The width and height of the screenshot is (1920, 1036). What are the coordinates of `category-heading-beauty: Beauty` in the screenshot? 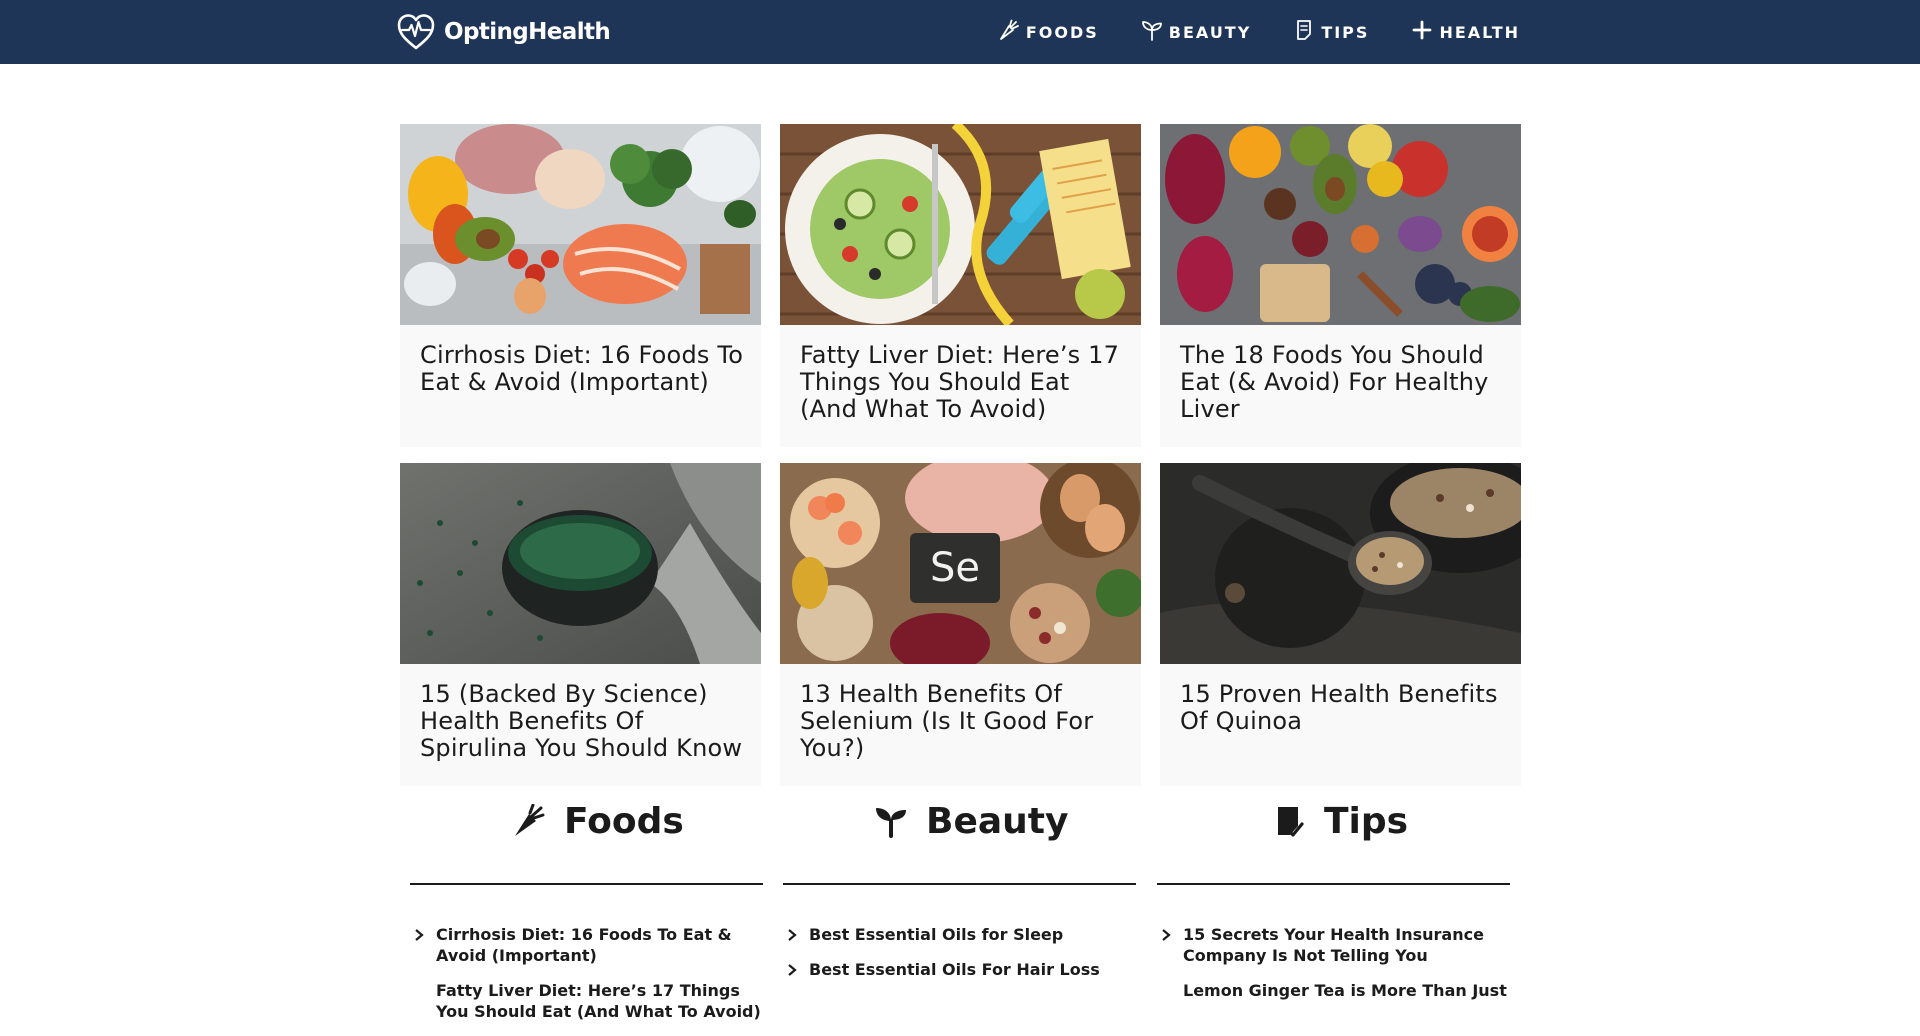 It's located at (971, 821).